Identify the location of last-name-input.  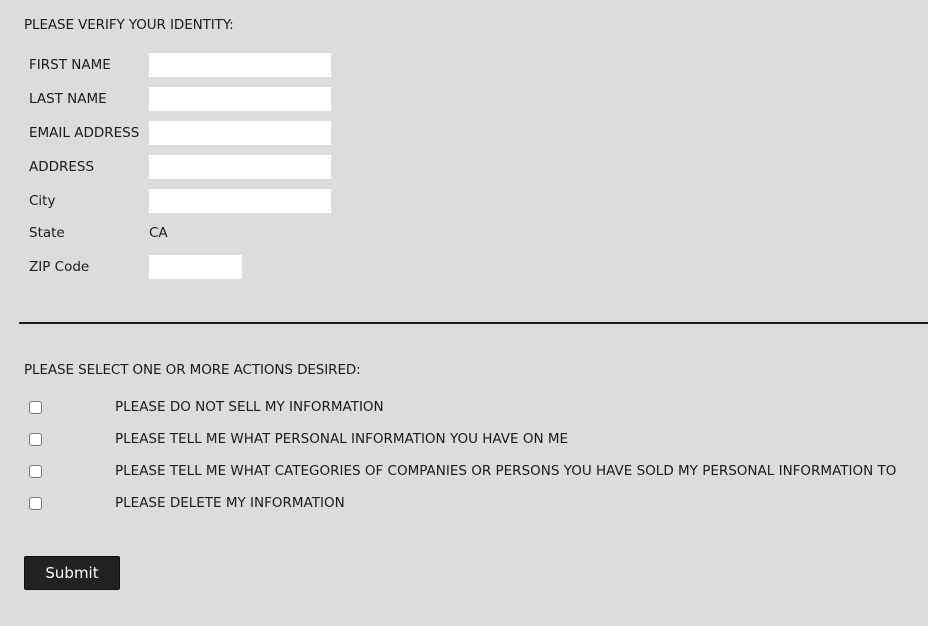
(240, 99).